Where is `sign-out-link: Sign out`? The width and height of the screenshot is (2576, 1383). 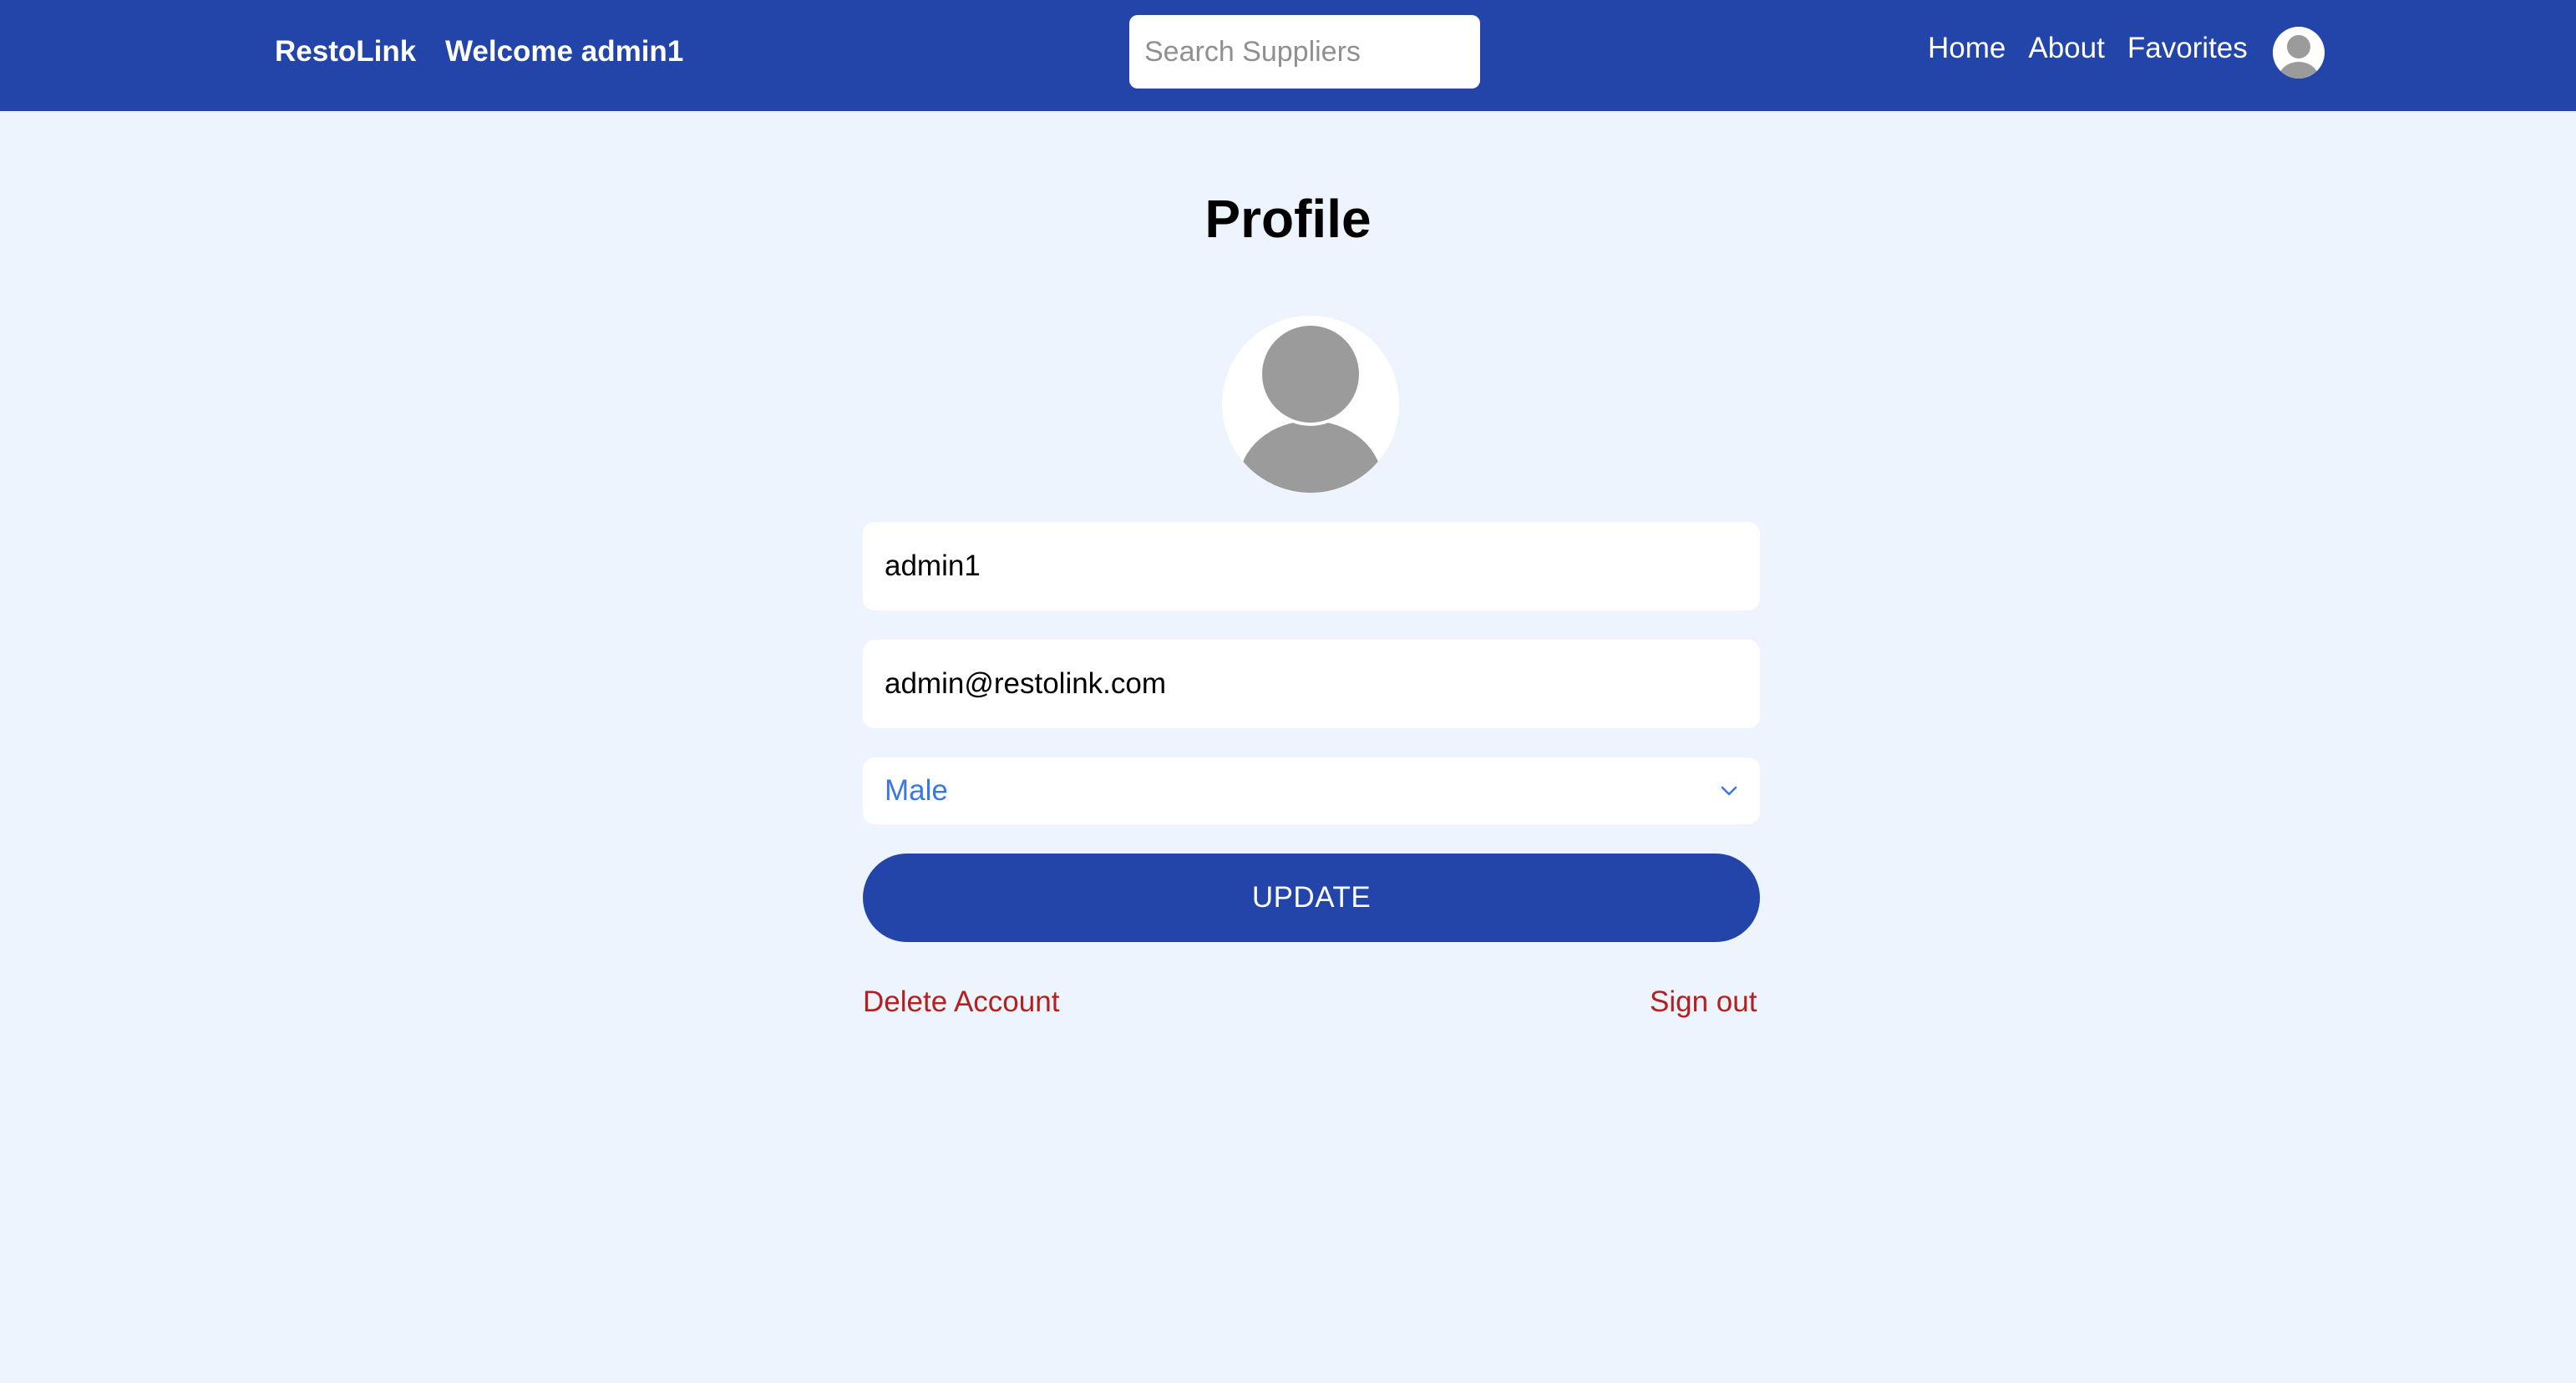
sign-out-link: Sign out is located at coordinates (1703, 1003).